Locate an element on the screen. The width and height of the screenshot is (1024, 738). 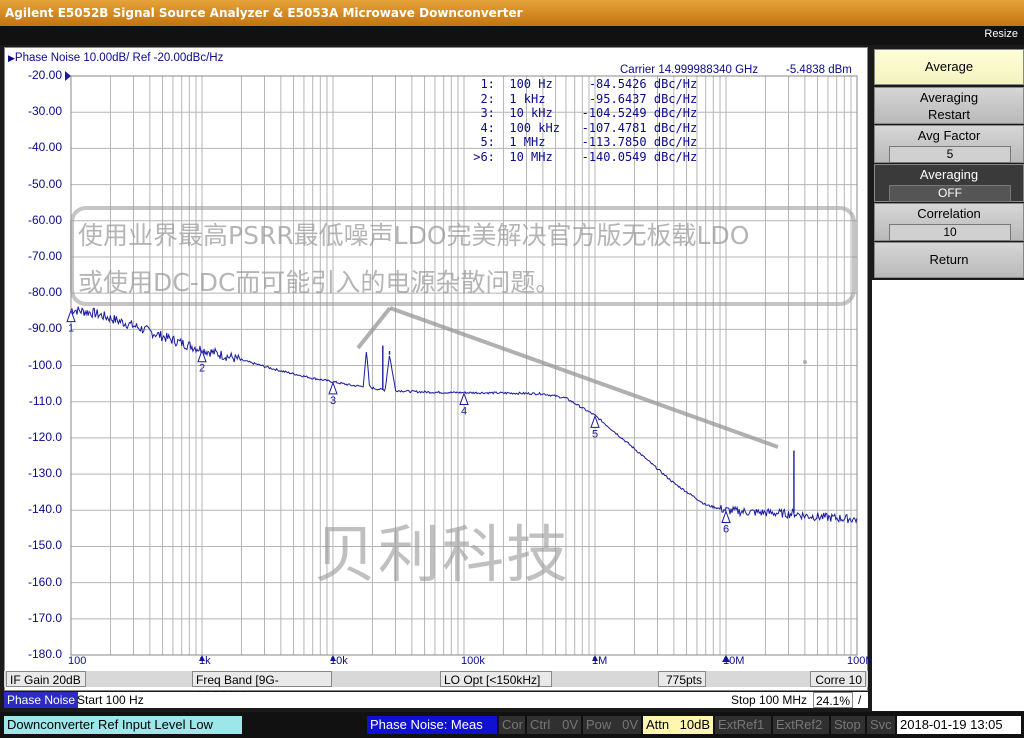
message-indicator: Downconverter Ref Input Level Low is located at coordinates (123, 725).